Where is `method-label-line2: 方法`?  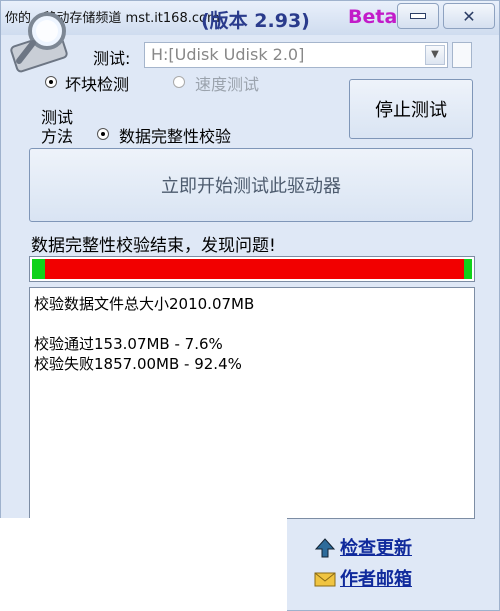
method-label-line2: 方法 is located at coordinates (57, 136).